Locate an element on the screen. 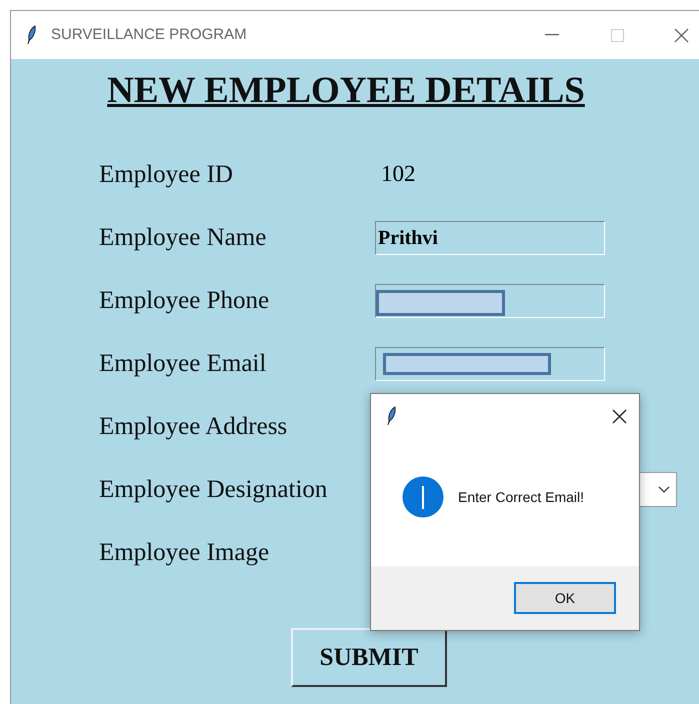 This screenshot has width=699, height=704. window-title: SURVEILLANCE PROGRAM is located at coordinates (149, 34).